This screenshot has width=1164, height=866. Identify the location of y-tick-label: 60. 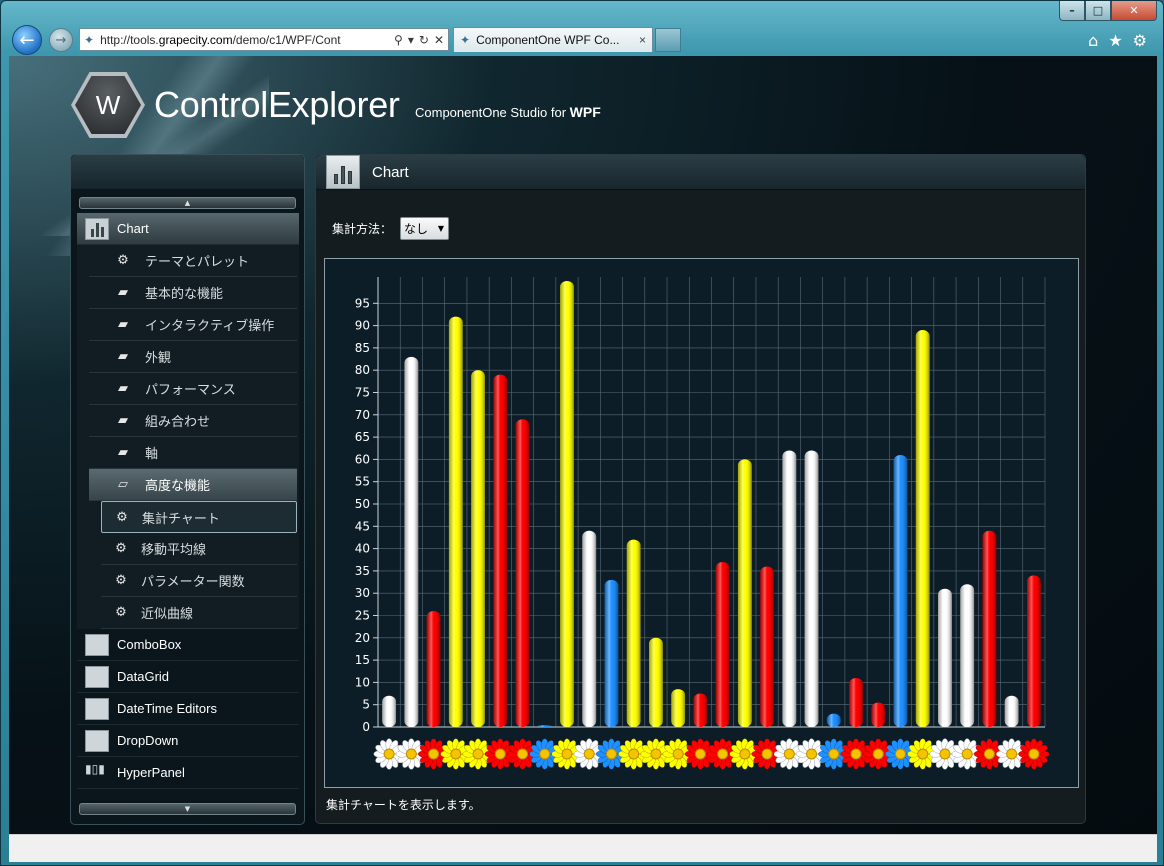
(362, 459).